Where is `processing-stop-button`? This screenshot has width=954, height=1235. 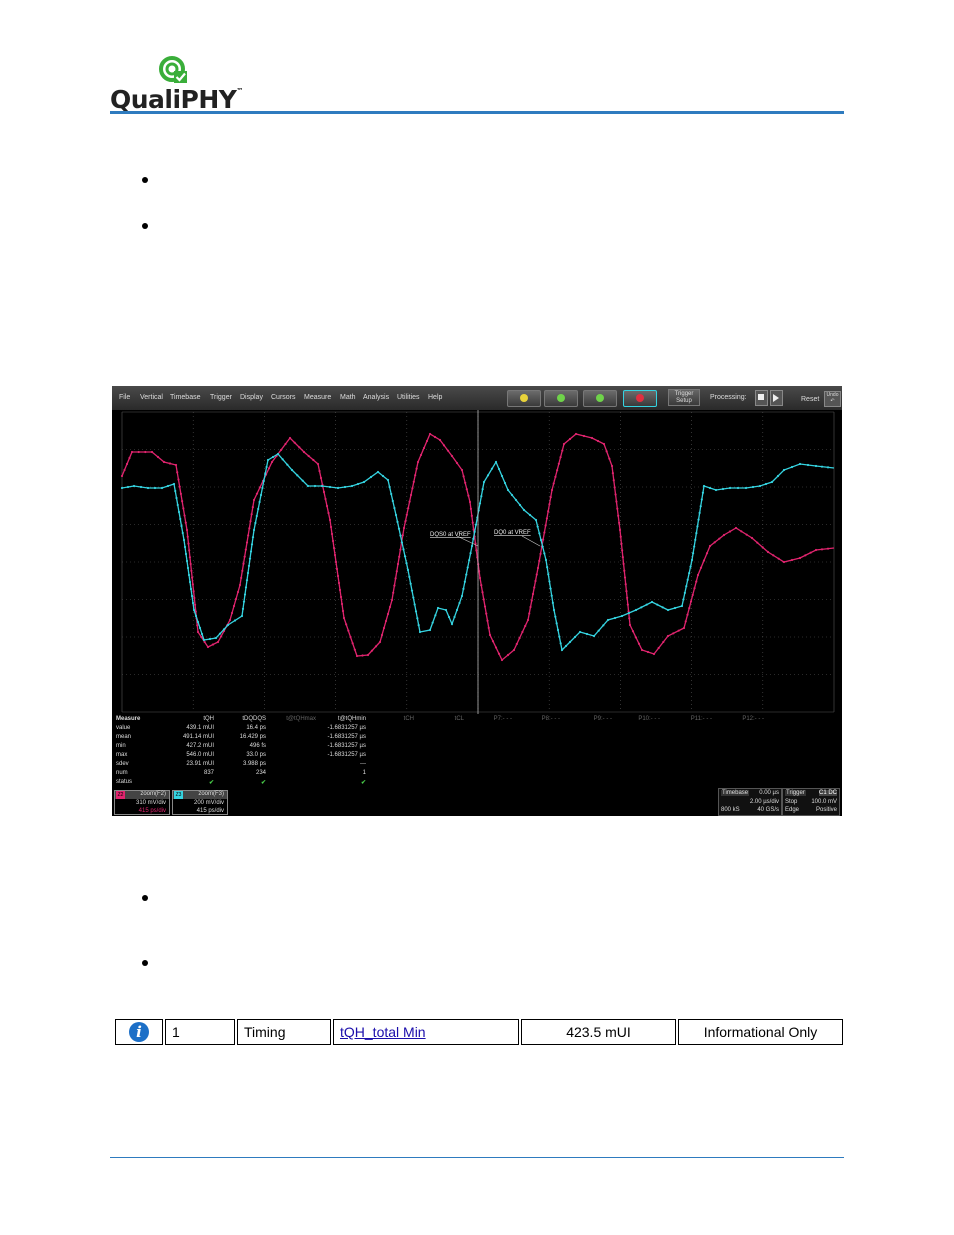 processing-stop-button is located at coordinates (761, 398).